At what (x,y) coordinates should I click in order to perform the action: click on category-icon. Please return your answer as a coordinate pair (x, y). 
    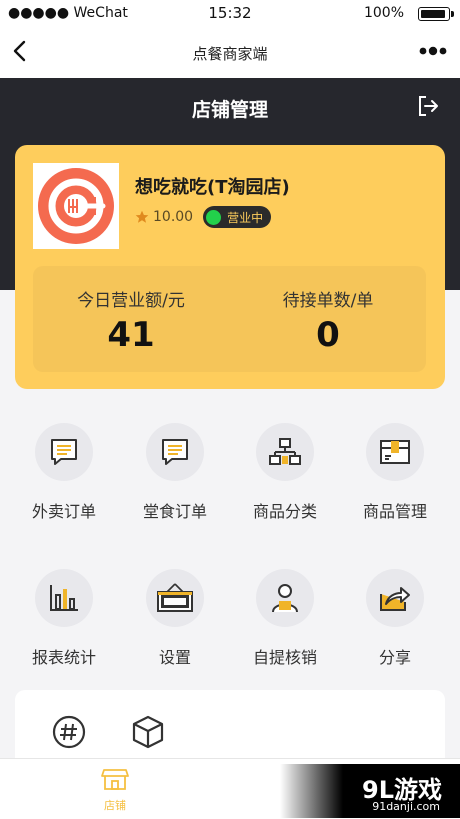
    Looking at the image, I should click on (285, 452).